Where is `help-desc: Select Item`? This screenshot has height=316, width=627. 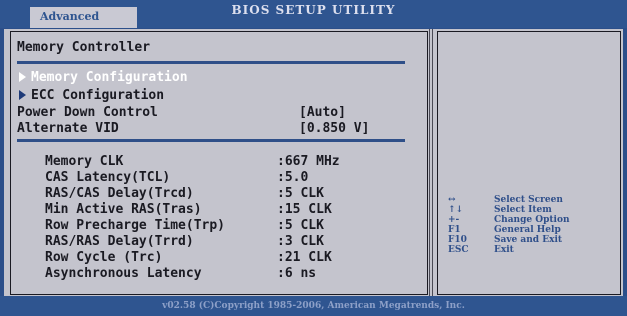 help-desc: Select Item is located at coordinates (523, 210).